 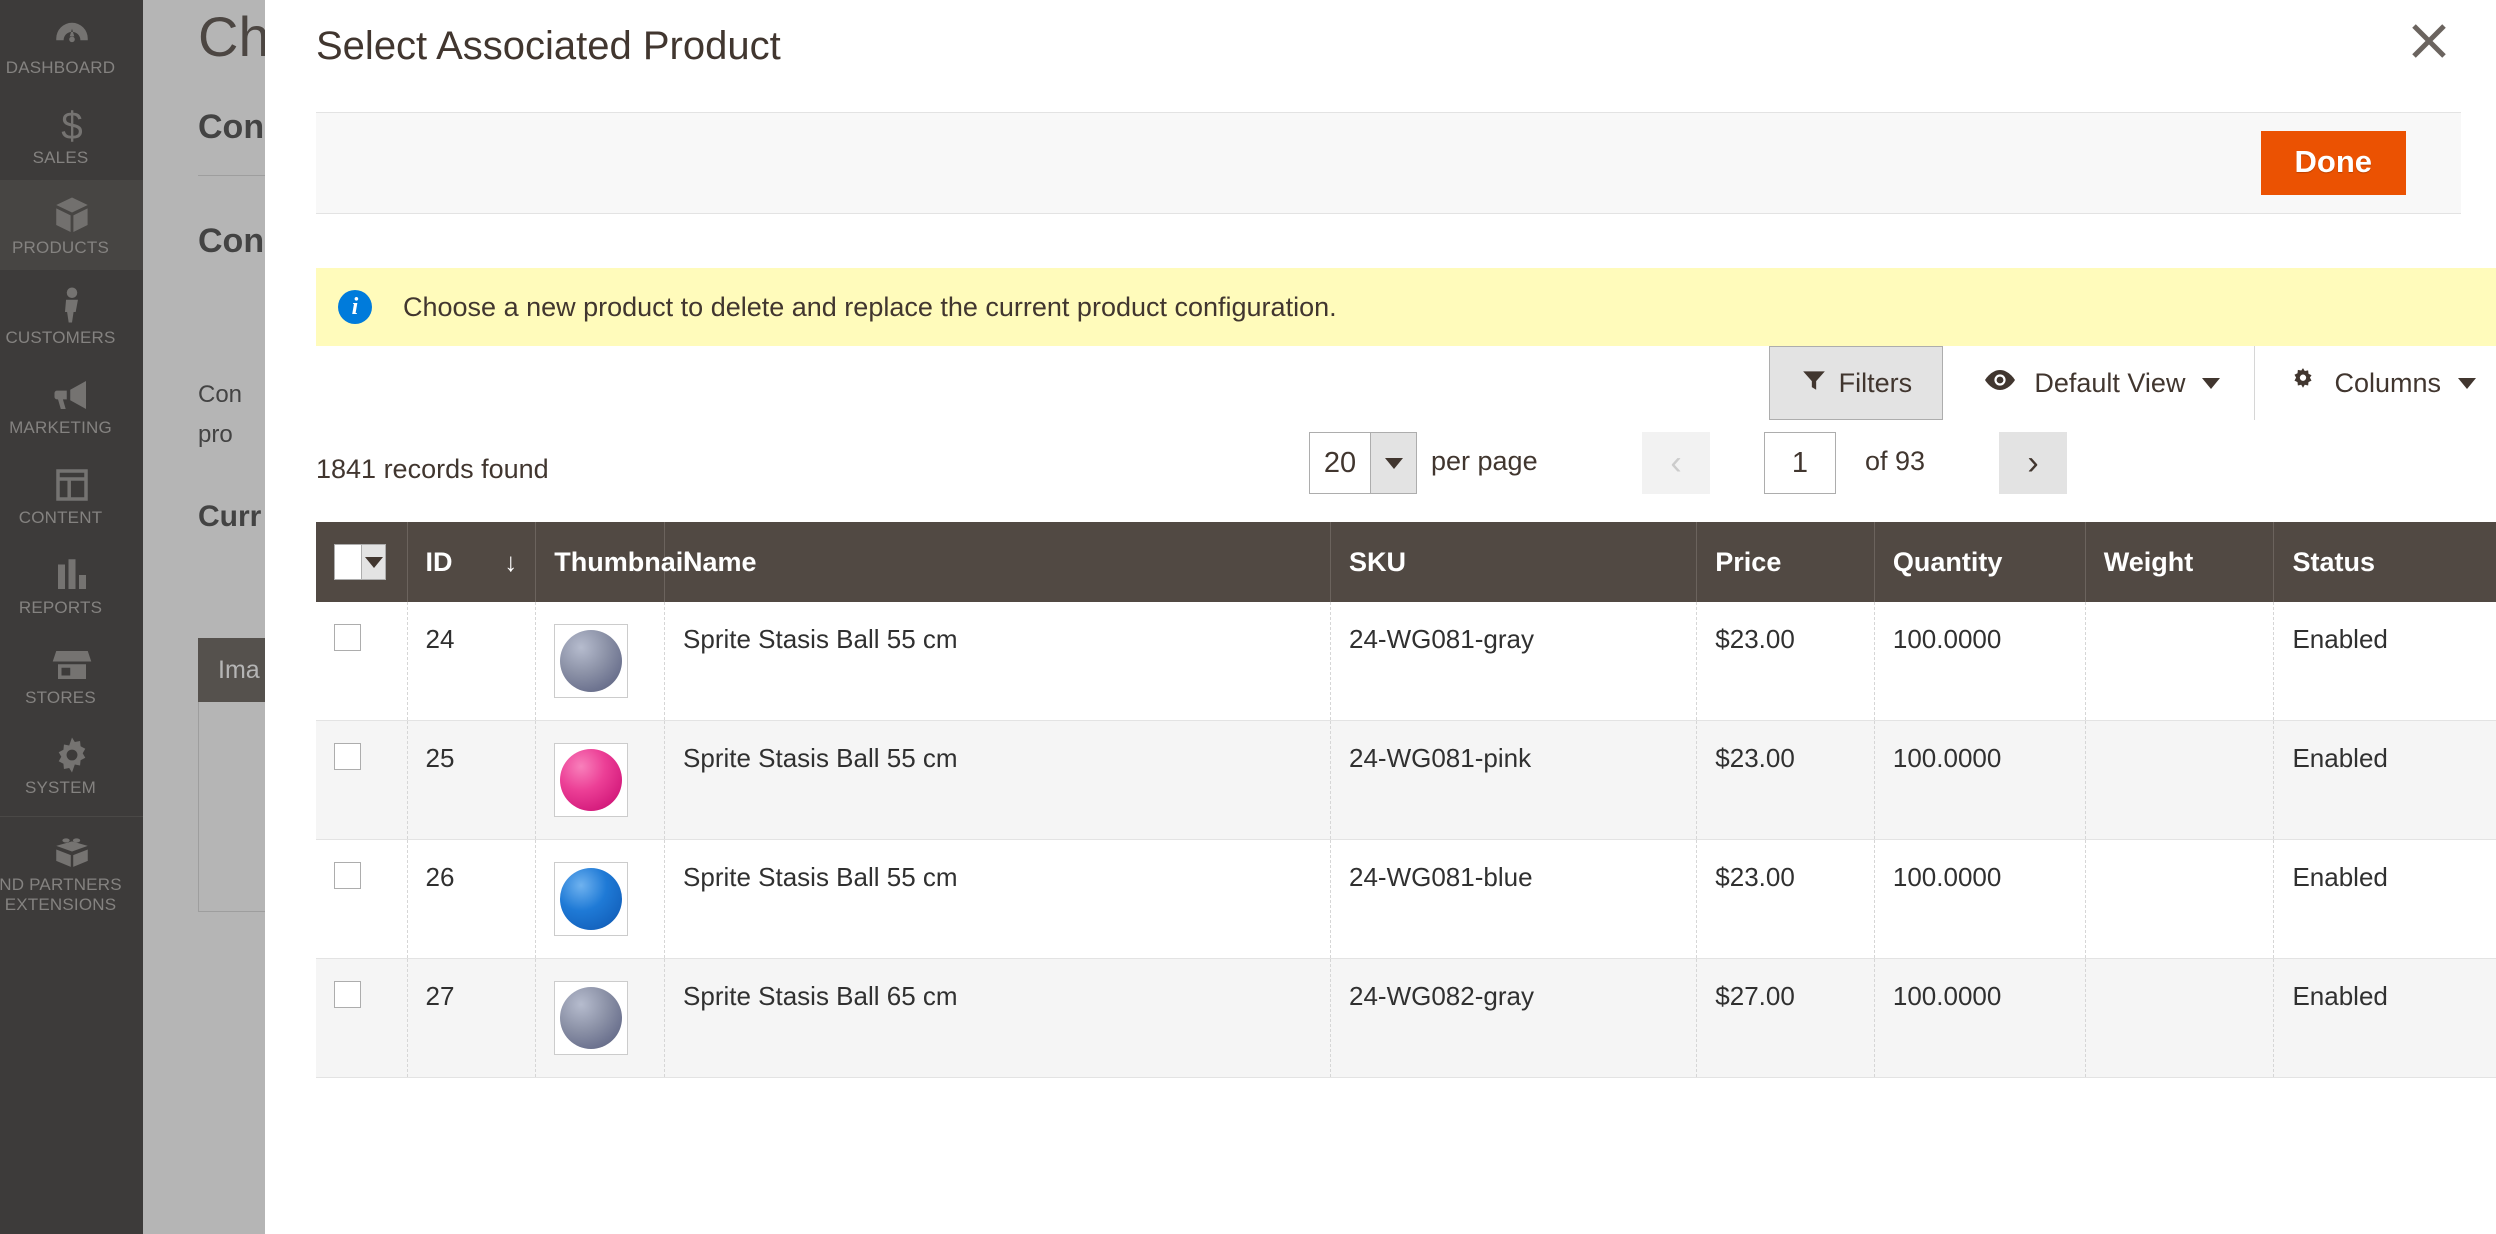 I want to click on cell-id: 27, so click(x=472, y=1018).